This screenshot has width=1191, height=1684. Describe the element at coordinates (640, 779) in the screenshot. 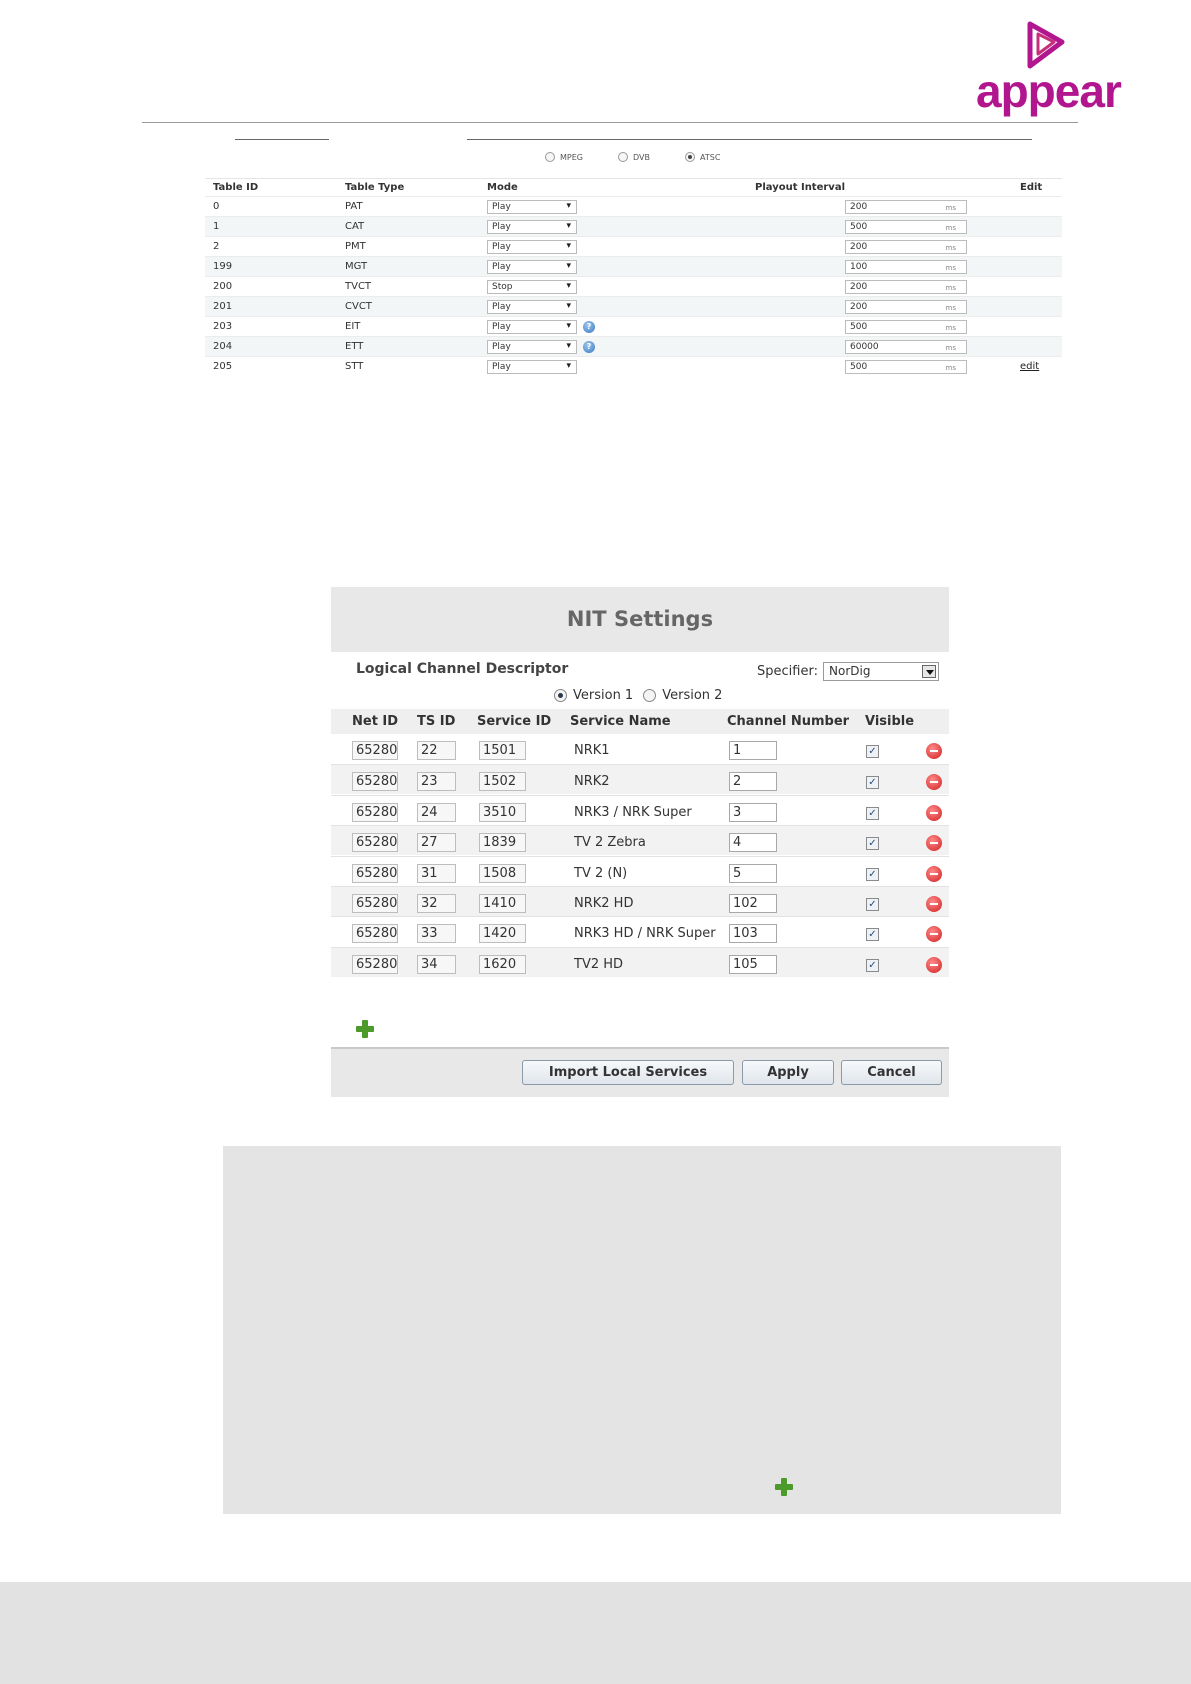

I see `nit-service-row: 65280 23 1502 NRK2 2 ✓` at that location.